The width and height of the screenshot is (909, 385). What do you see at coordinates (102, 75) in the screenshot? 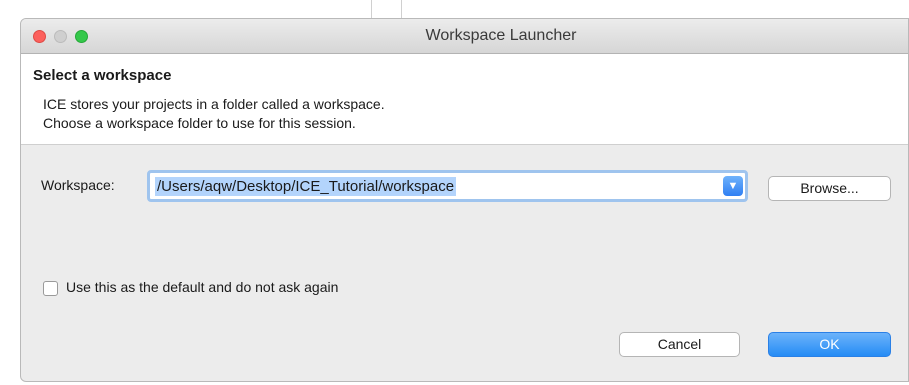
I see `dialog-heading: Select a workspace` at bounding box center [102, 75].